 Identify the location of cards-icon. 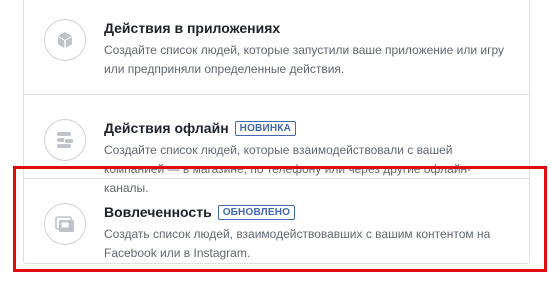
(65, 224).